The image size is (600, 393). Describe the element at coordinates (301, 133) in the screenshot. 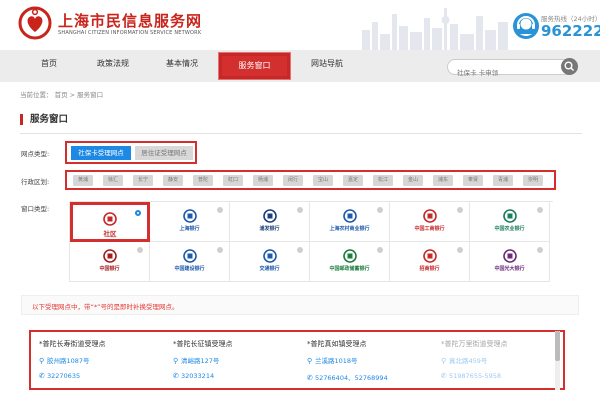

I see `divider` at that location.